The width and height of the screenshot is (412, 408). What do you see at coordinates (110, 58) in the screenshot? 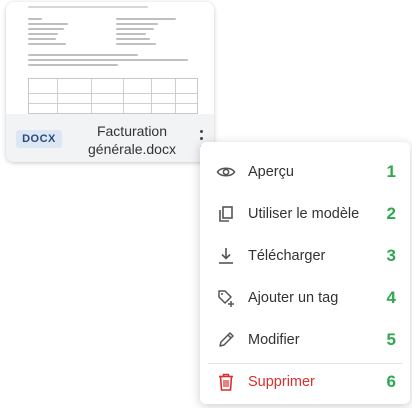
I see `document-thumbnail` at bounding box center [110, 58].